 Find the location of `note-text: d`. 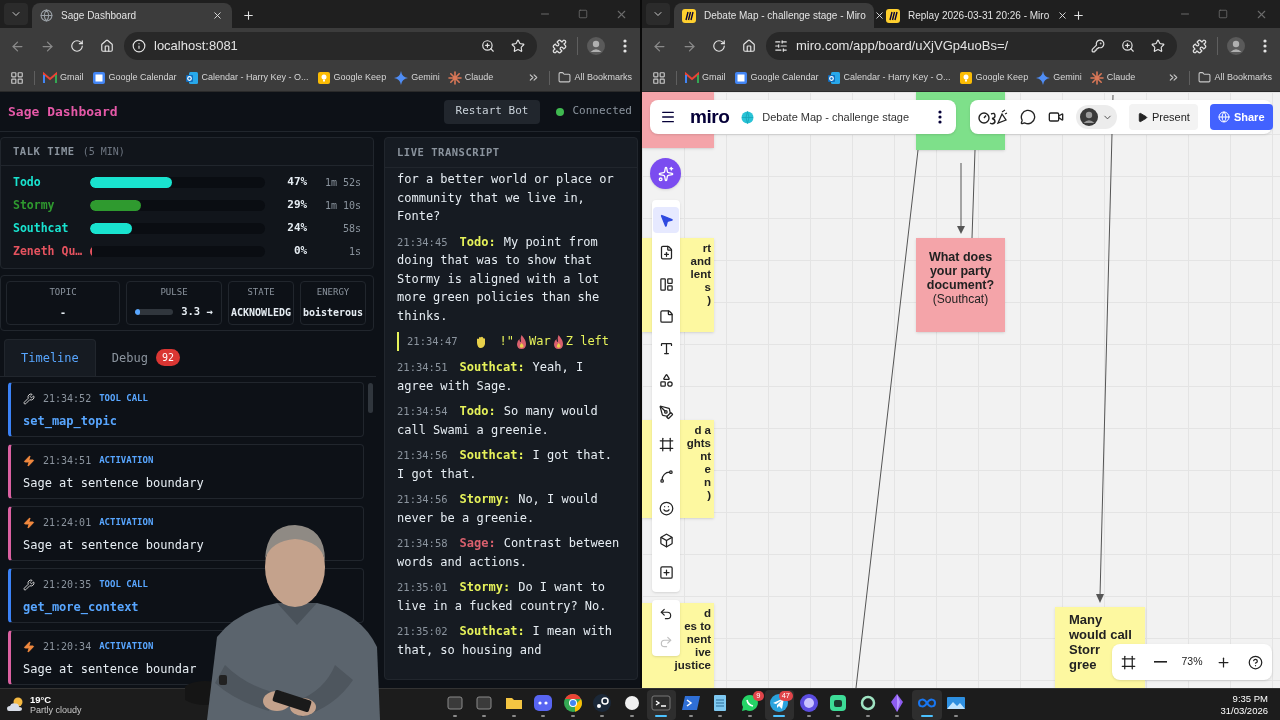

note-text: d is located at coordinates (707, 613).